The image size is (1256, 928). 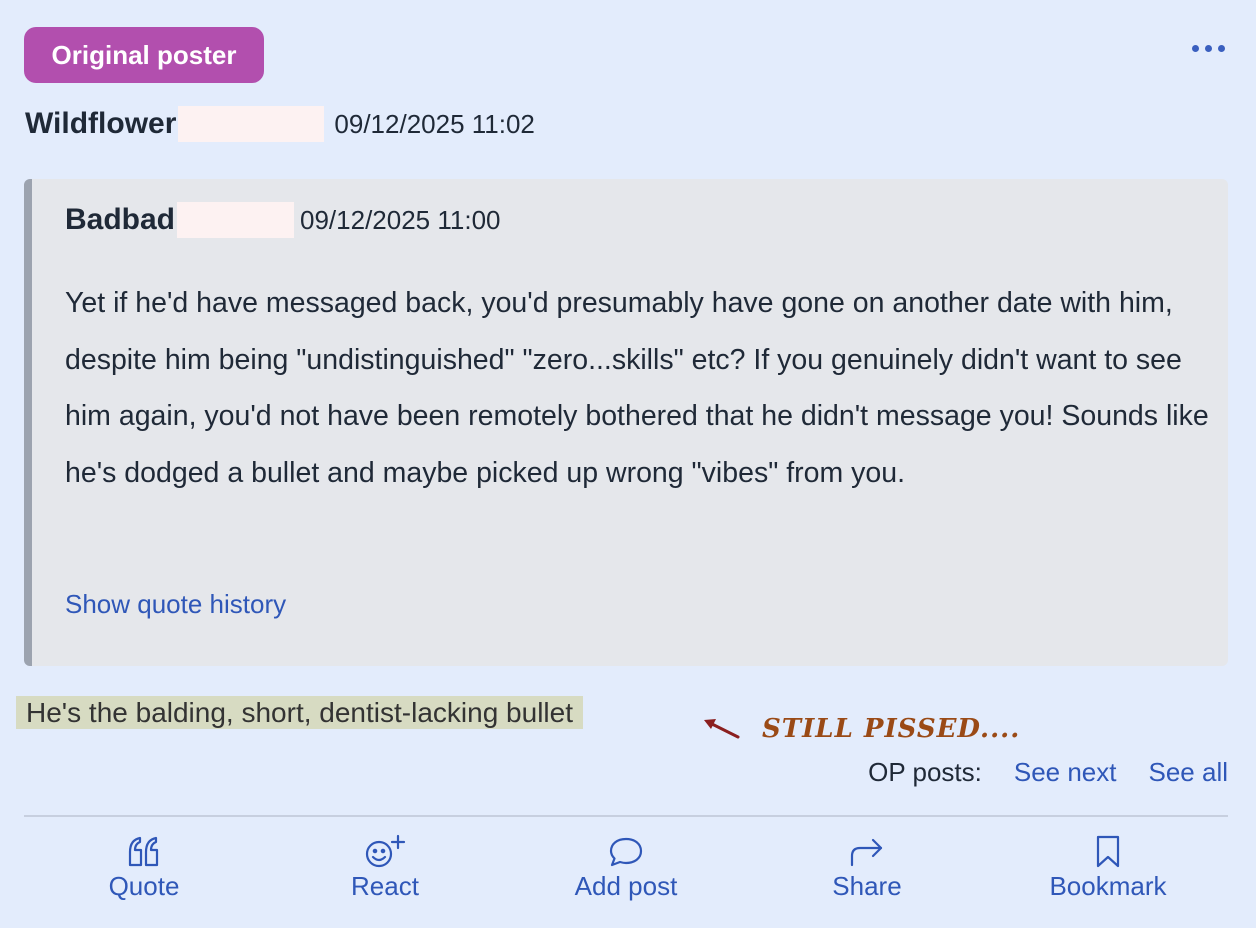 I want to click on op-posts-nav: OP posts: See next See all, so click(x=1048, y=772).